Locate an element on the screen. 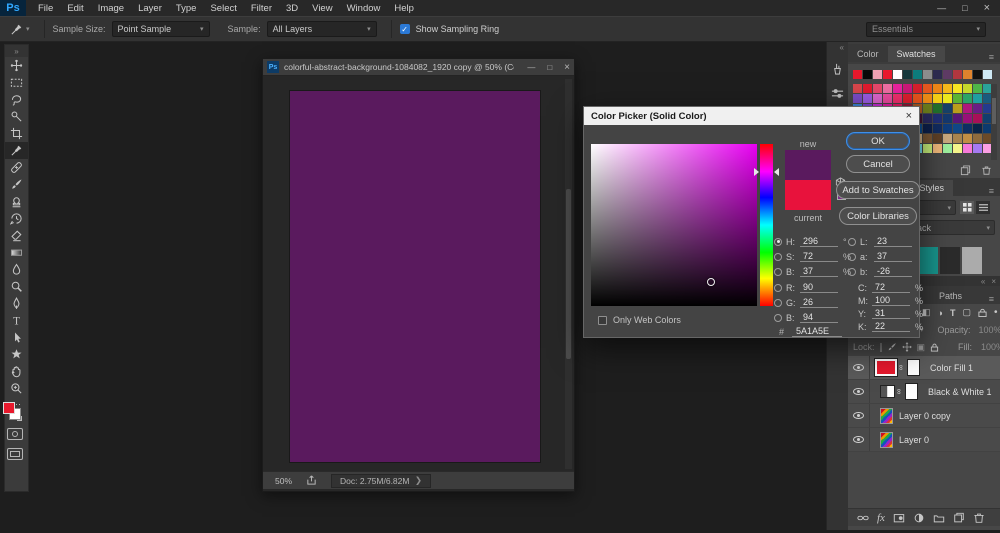  add-to-swatches-button: Add to Swatches is located at coordinates (878, 190).